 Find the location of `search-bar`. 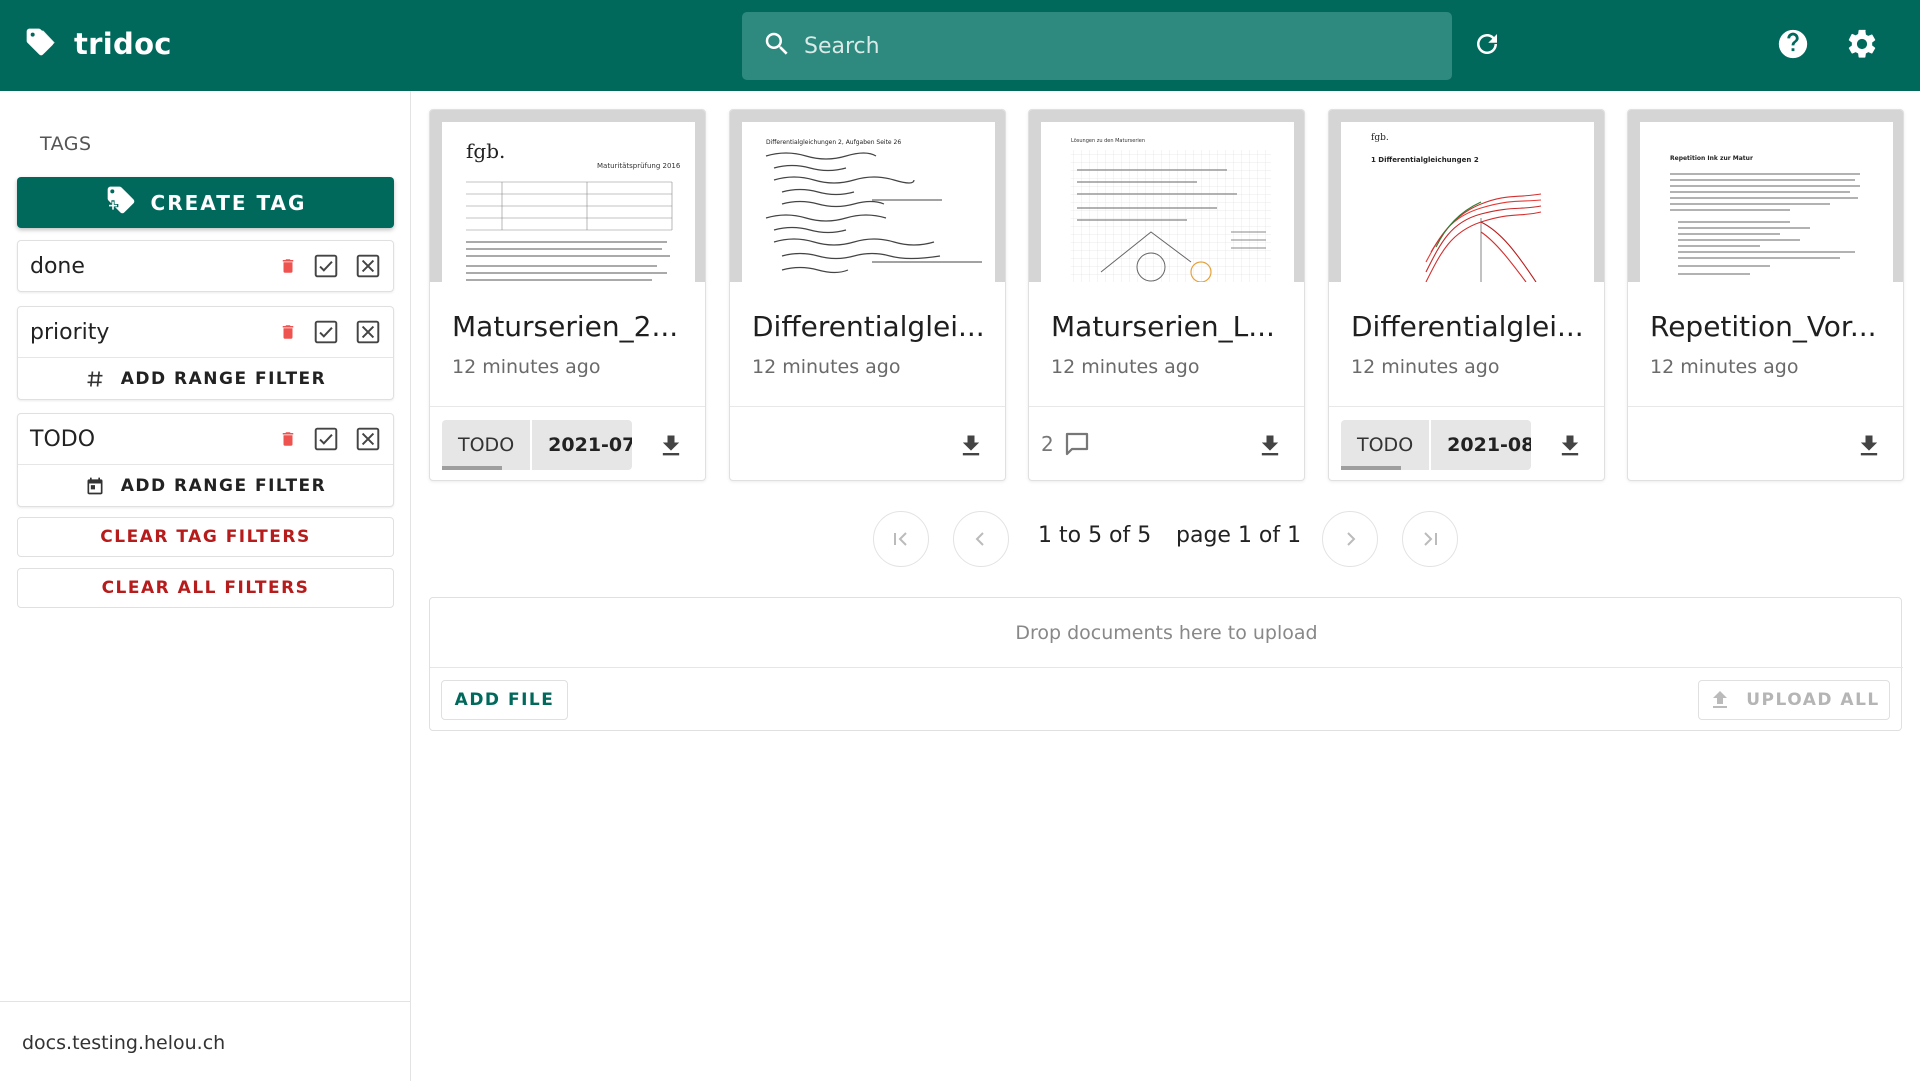

search-bar is located at coordinates (1097, 46).